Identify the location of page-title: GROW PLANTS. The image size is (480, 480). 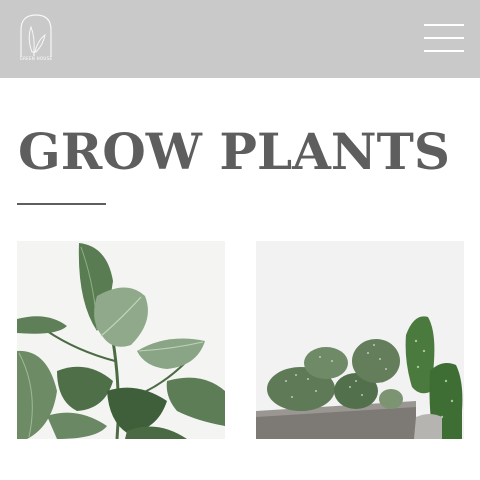
(234, 151).